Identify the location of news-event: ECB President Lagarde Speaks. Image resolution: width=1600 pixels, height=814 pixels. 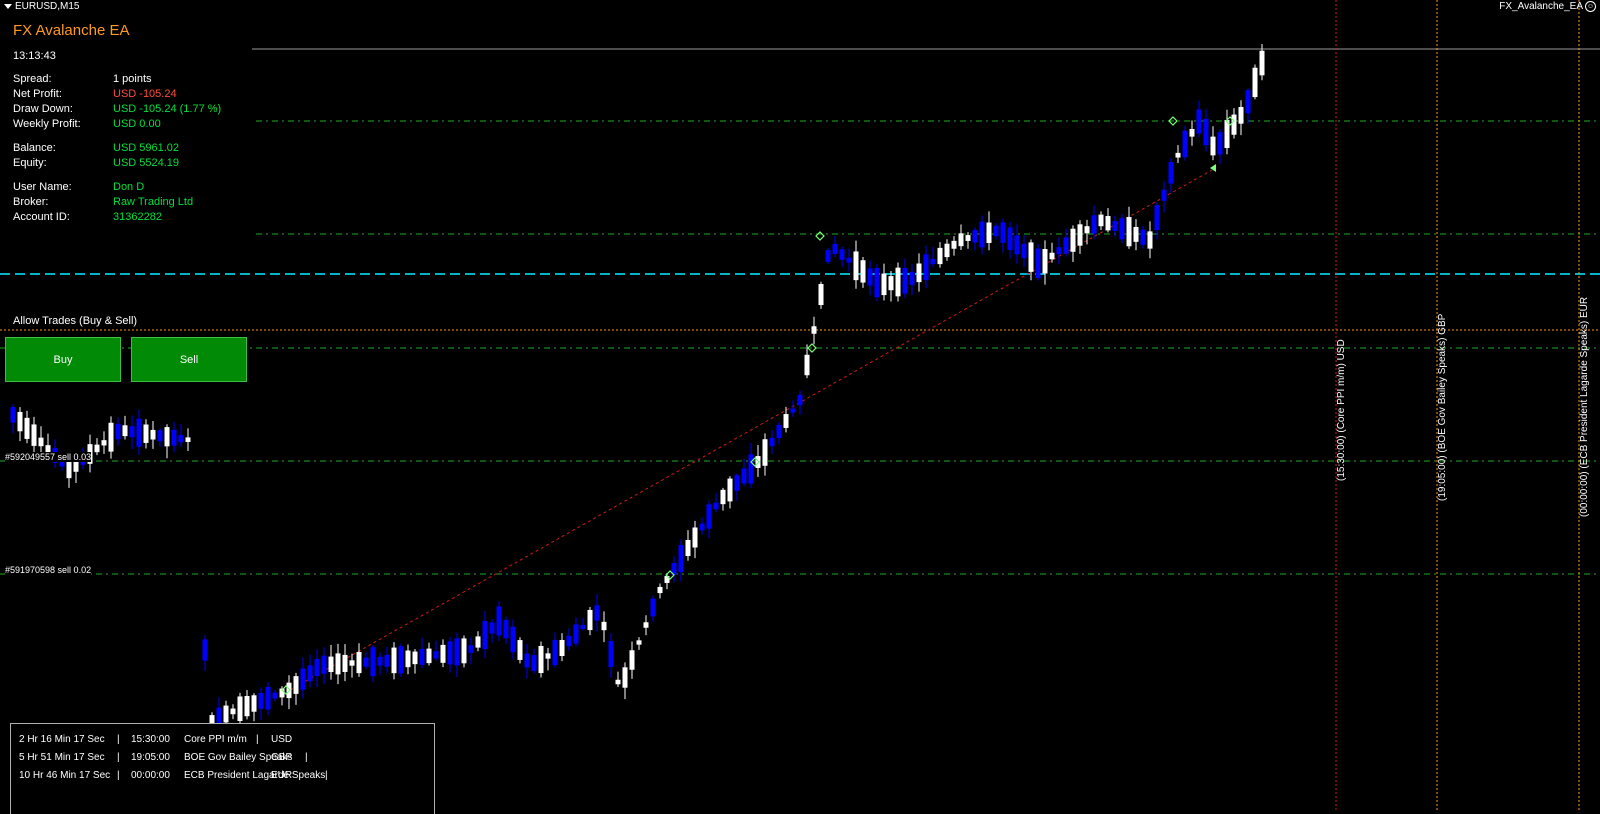
(255, 775).